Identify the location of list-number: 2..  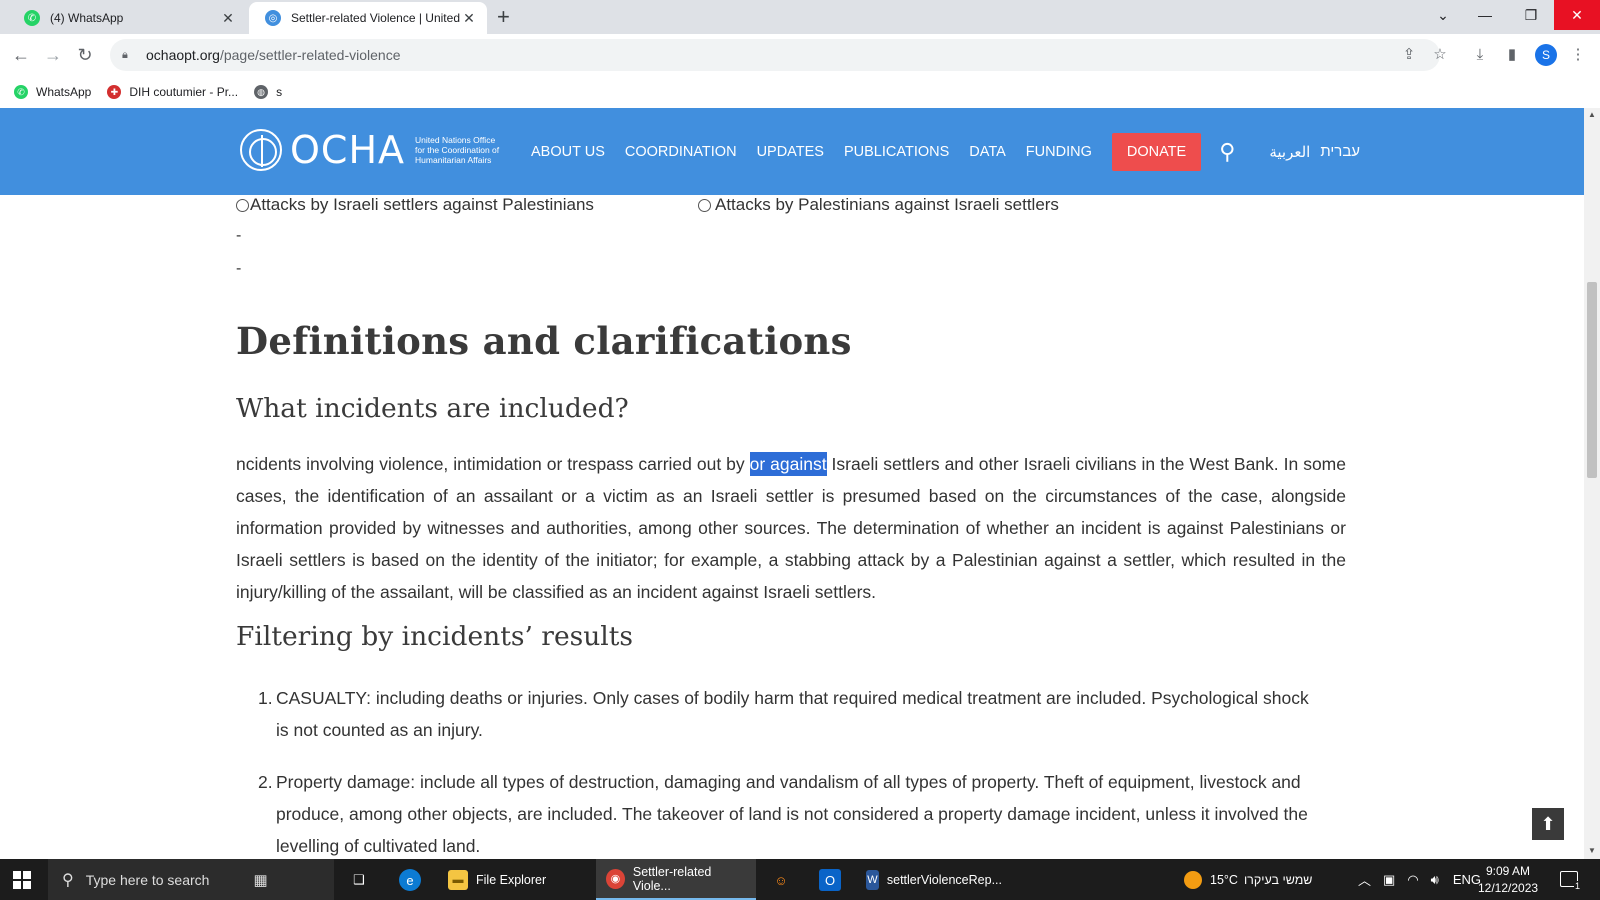
(265, 782).